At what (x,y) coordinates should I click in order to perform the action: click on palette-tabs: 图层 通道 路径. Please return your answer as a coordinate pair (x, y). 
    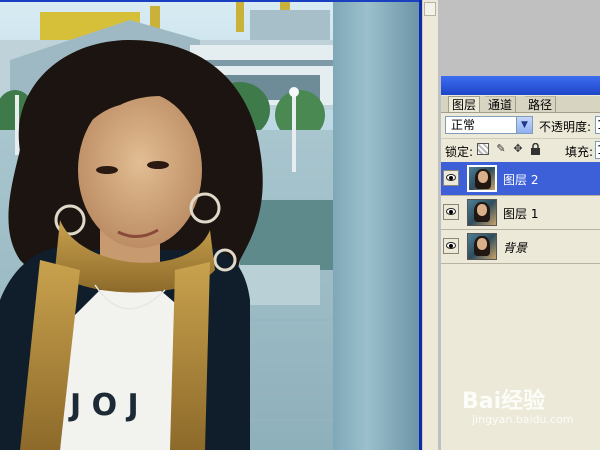
    Looking at the image, I should click on (520, 104).